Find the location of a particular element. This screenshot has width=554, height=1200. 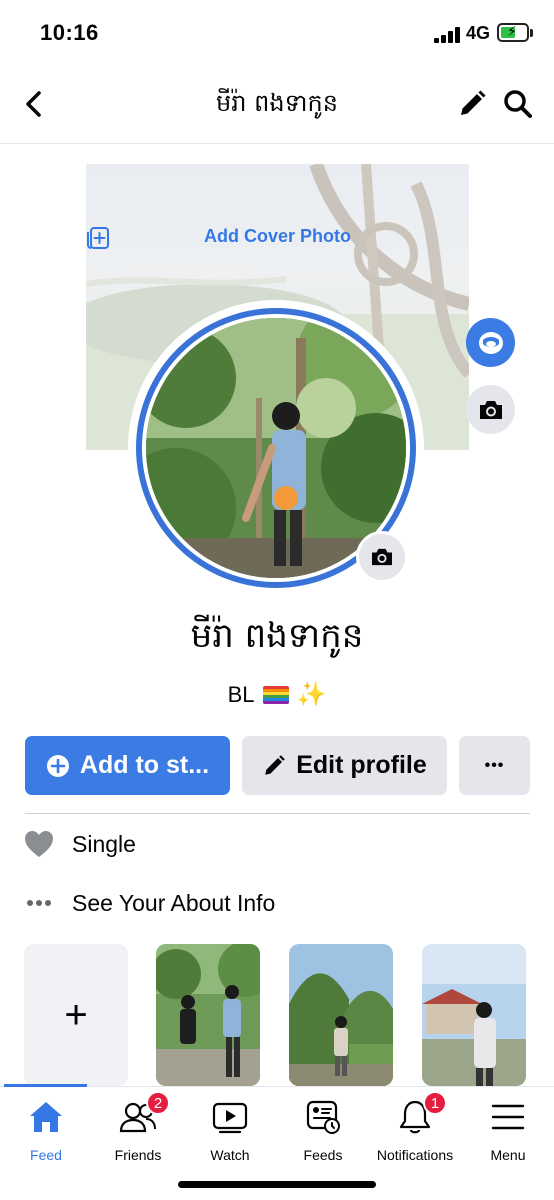

status-time: 10:16 is located at coordinates (69, 32).